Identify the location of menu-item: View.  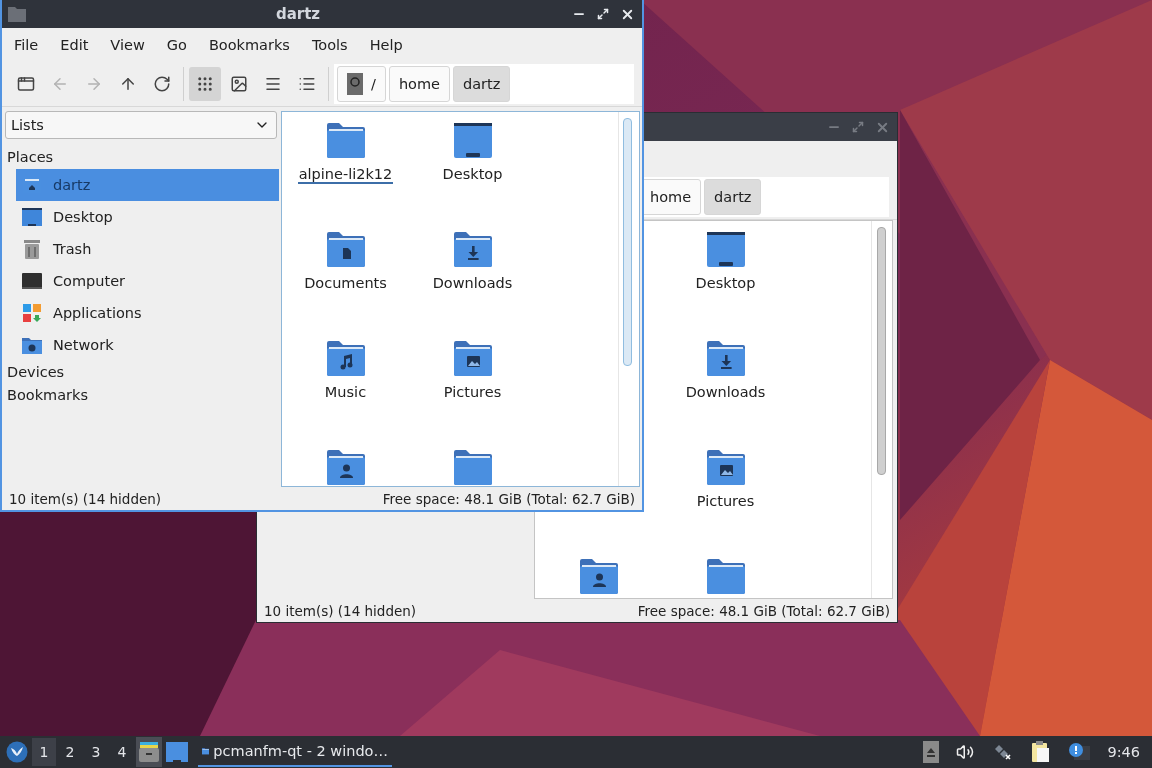
(127, 45).